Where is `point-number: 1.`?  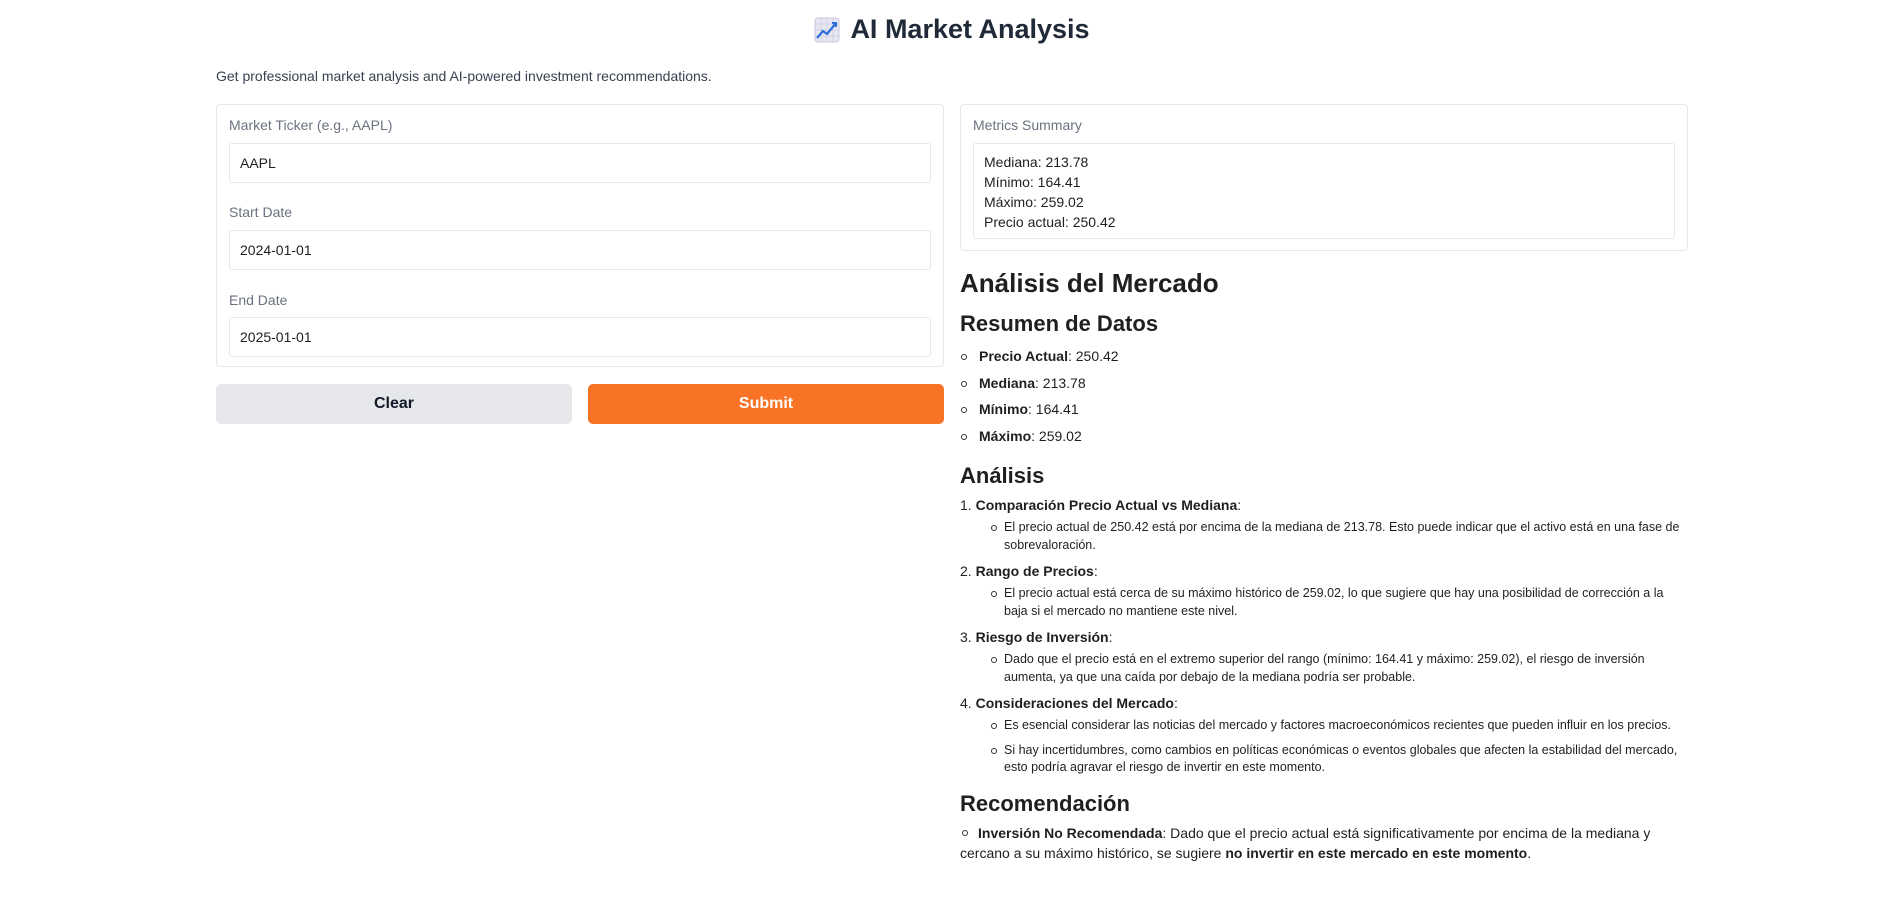 point-number: 1. is located at coordinates (966, 505).